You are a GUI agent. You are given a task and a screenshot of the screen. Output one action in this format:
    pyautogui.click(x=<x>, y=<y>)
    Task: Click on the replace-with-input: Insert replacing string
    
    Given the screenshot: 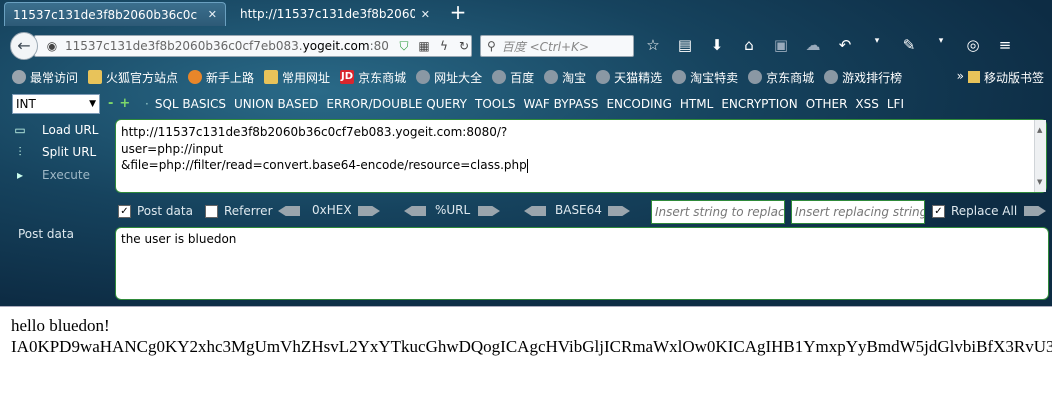 What is the action you would take?
    pyautogui.click(x=858, y=212)
    